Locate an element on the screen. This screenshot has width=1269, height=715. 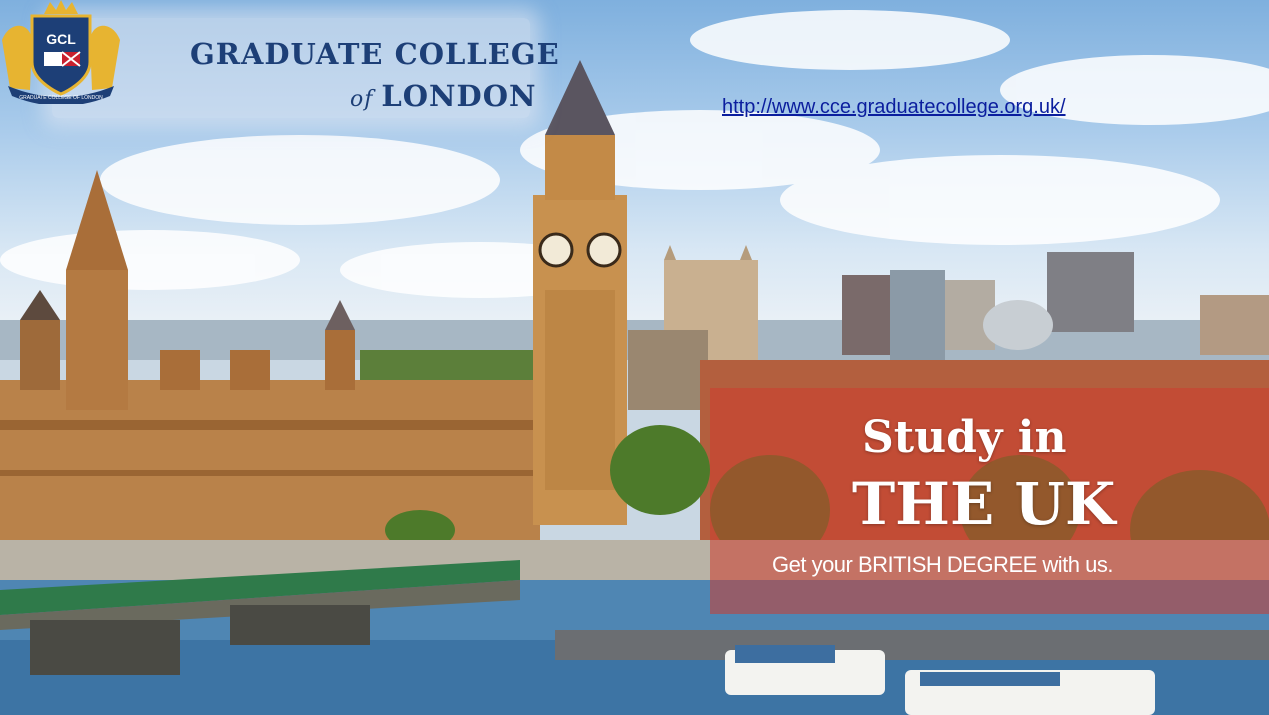
crest-ribbon-text: GRADUATE COLLEGE OF LONDON is located at coordinates (61, 98).